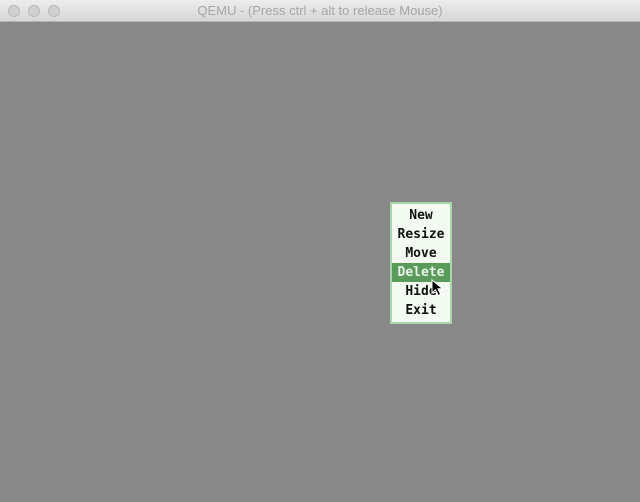 This screenshot has height=502, width=640. Describe the element at coordinates (421, 234) in the screenshot. I see `menu-item-resize: Resize` at that location.